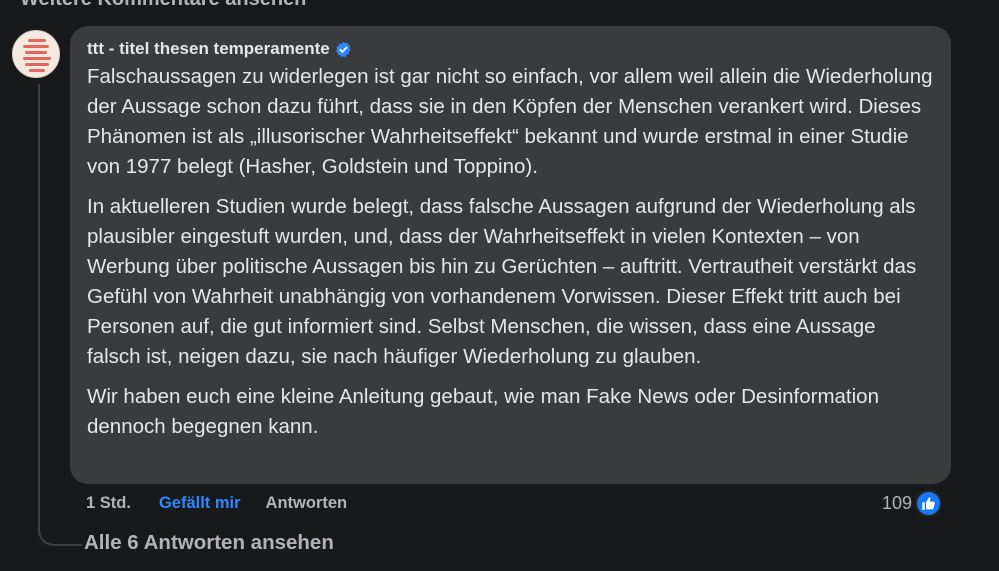 Image resolution: width=999 pixels, height=571 pixels. I want to click on more-comments-link: Weitere Kommentare ansehen, so click(163, 5).